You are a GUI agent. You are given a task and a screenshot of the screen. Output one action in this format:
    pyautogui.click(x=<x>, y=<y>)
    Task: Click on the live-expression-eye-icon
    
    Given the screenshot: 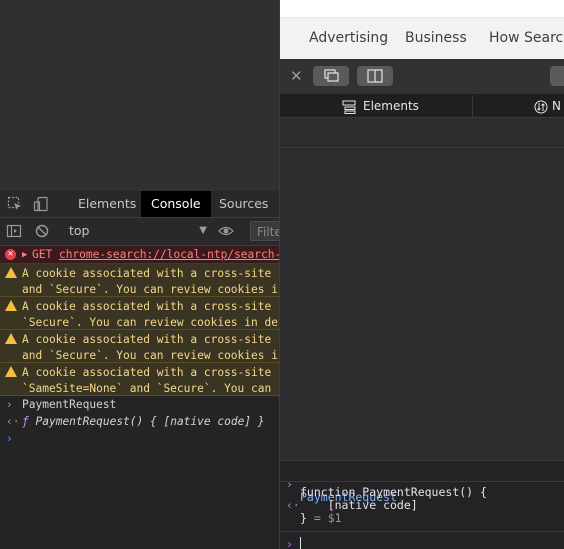 What is the action you would take?
    pyautogui.click(x=226, y=231)
    